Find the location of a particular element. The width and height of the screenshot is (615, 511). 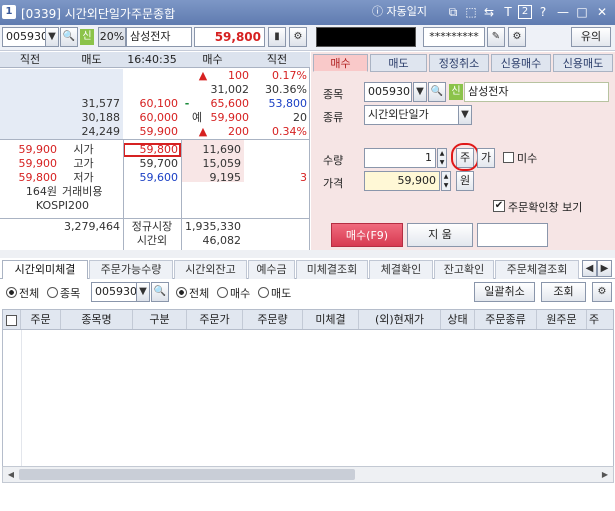

open-prev: 59,900 is located at coordinates (38, 149).